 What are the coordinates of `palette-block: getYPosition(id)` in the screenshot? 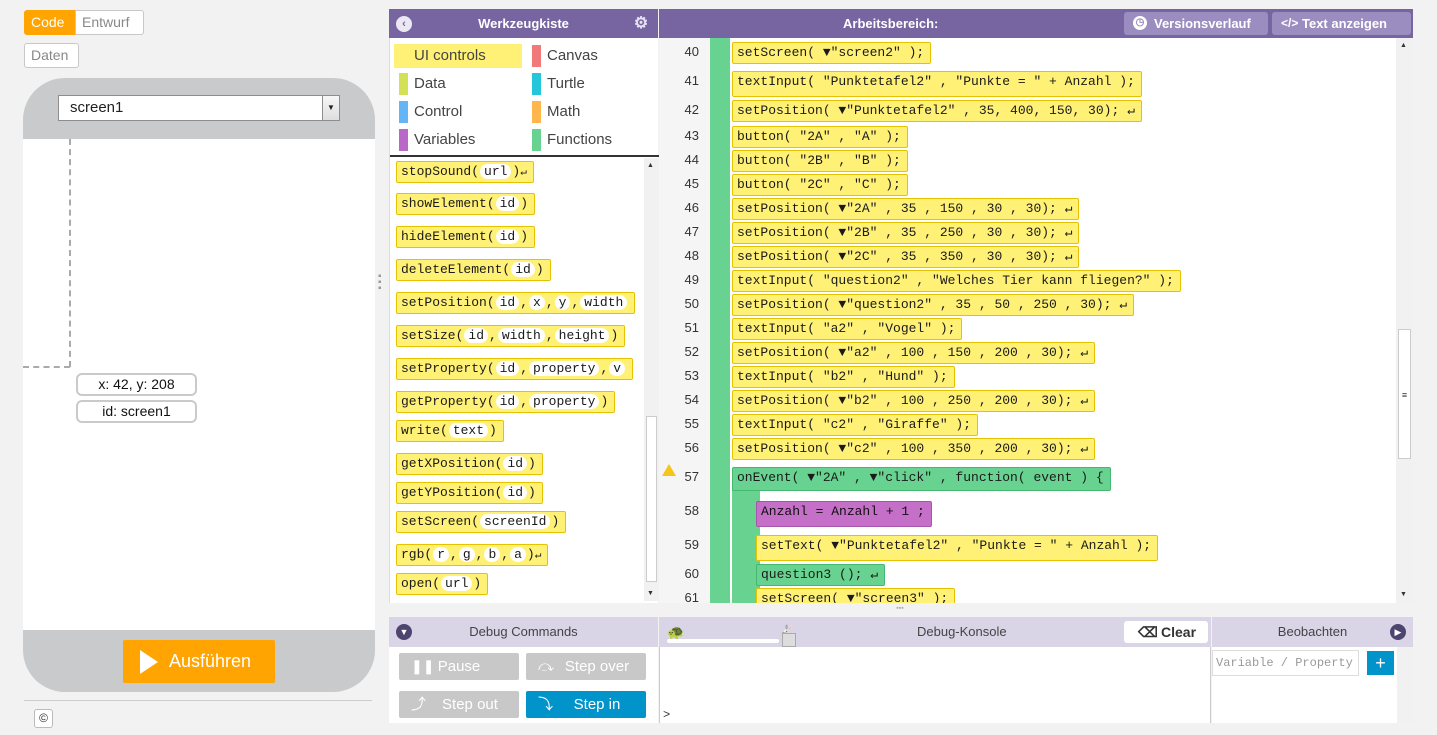 It's located at (469, 493).